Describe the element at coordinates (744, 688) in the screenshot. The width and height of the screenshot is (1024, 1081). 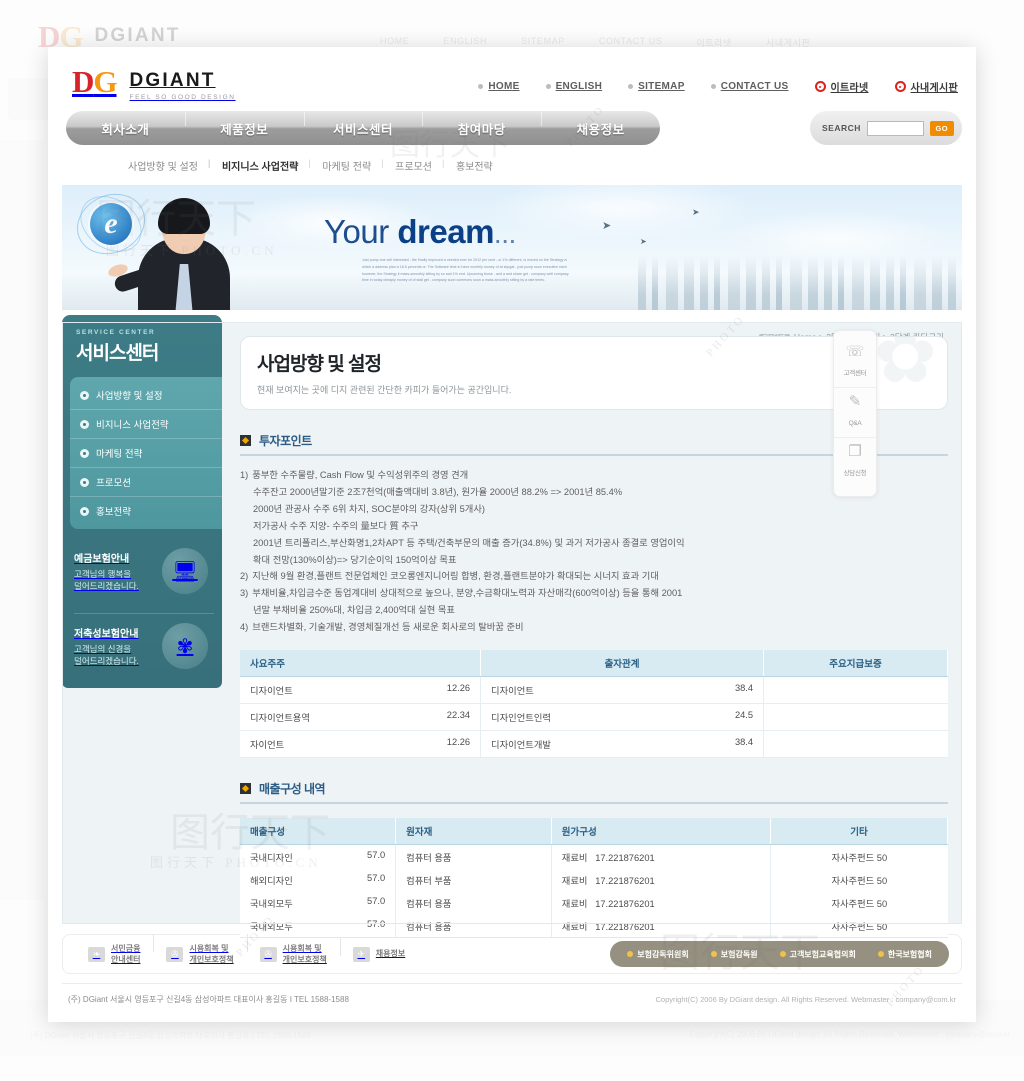
I see `cell-value: 38.4` at that location.